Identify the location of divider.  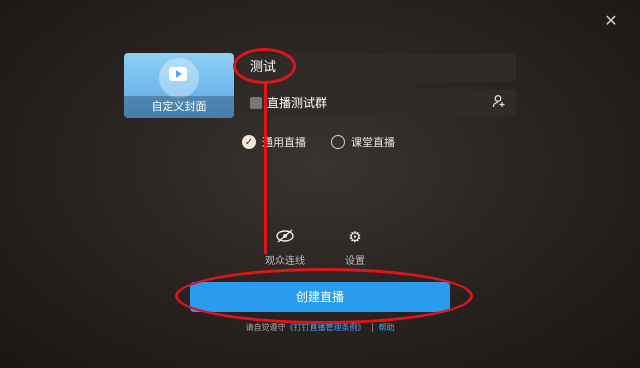
(372, 327).